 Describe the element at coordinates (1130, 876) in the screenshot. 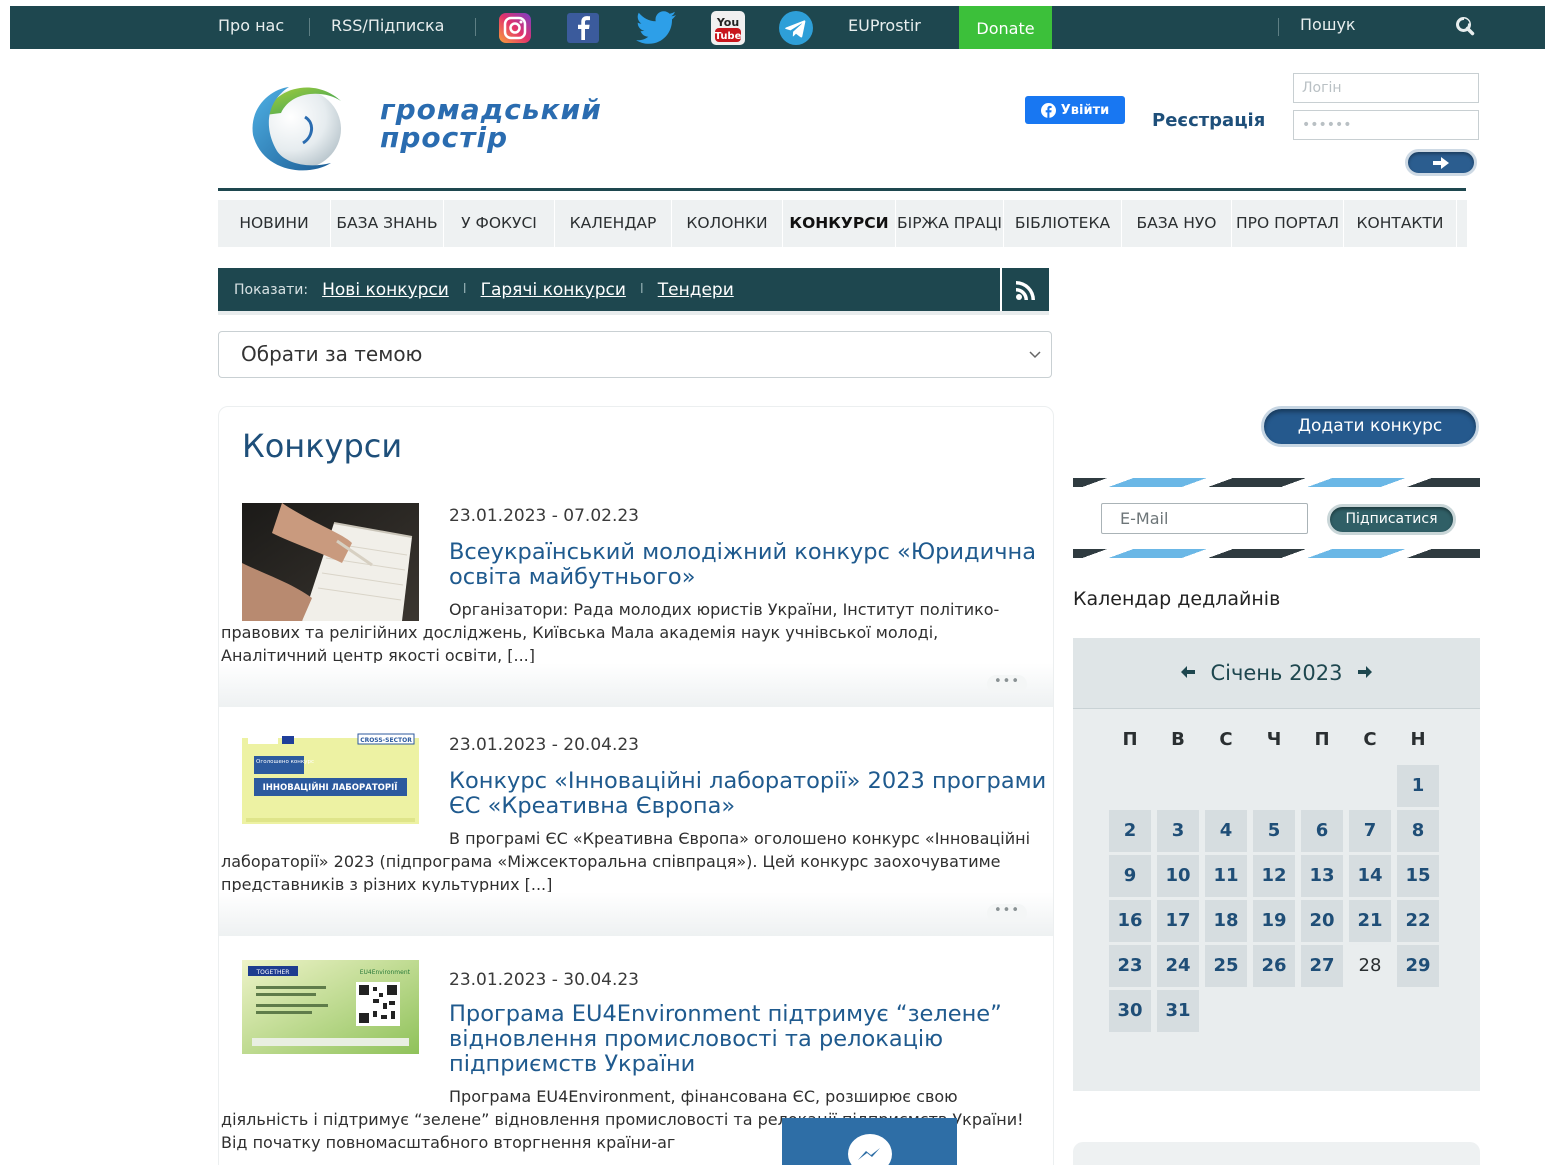

I see `calendar-day: 9` at that location.